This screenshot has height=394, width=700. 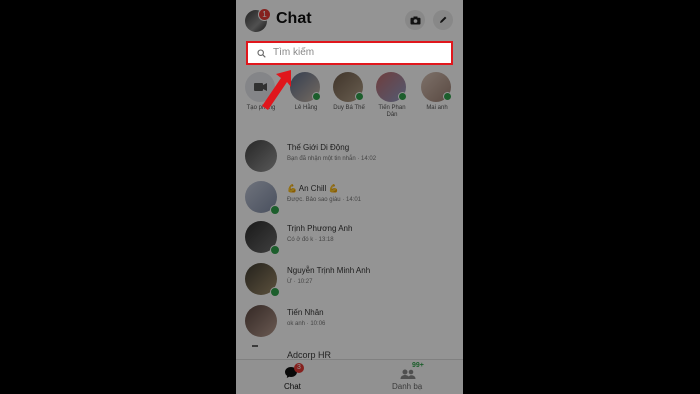 What do you see at coordinates (292, 386) in the screenshot?
I see `tab-chat-label: Chat` at bounding box center [292, 386].